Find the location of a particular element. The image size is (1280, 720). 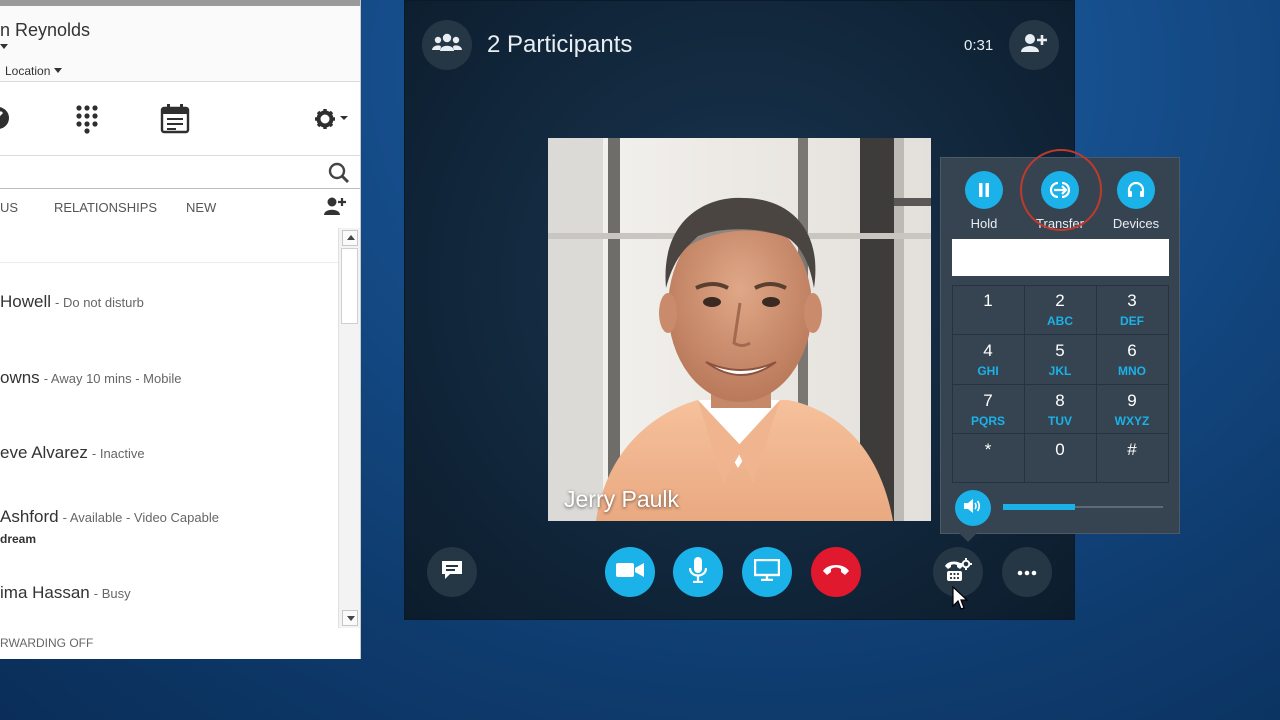

dialpad-key-5: 5 JKL is located at coordinates (1060, 359).